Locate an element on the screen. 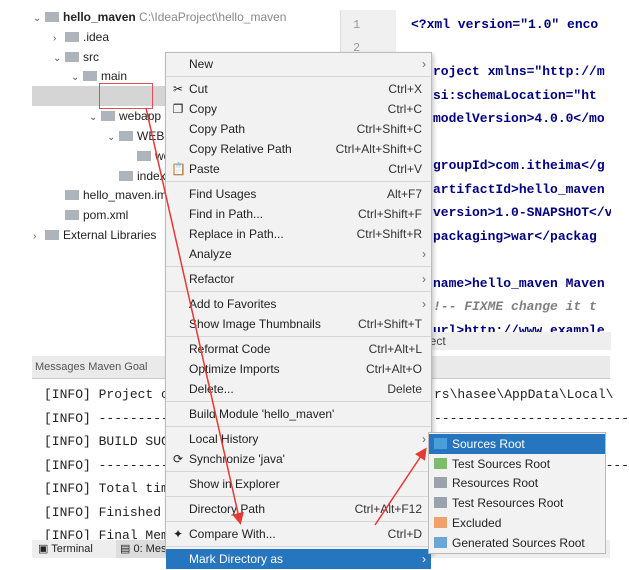 Image resolution: width=629 pixels, height=570 pixels. arrow-to-mark-directory is located at coordinates (194, 316).